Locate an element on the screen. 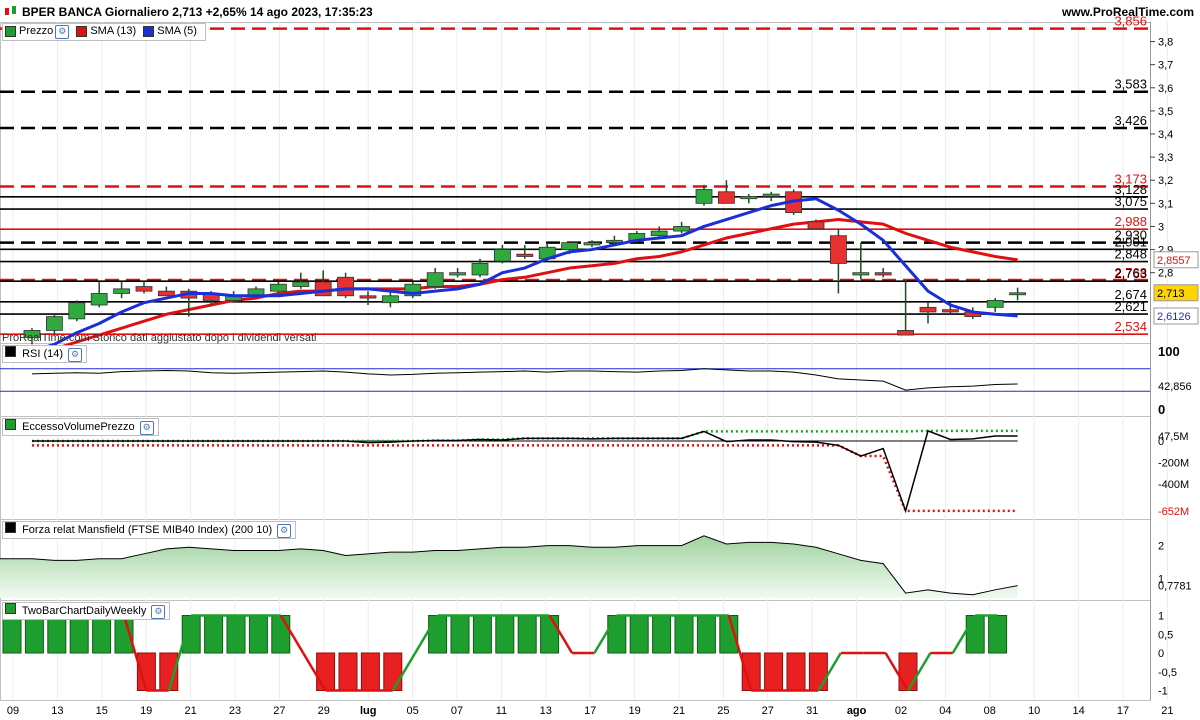 Image resolution: width=1200 pixels, height=720 pixels. x-tick-label: 10 is located at coordinates (1034, 711).